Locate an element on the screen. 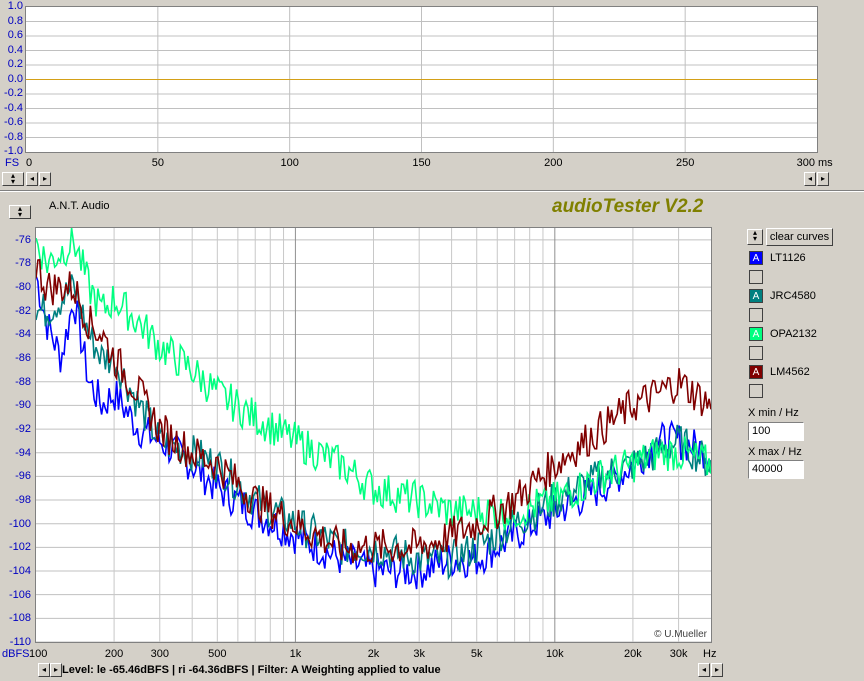 Image resolution: width=864 pixels, height=681 pixels. spectrum-x-tick: 200 is located at coordinates (114, 654).